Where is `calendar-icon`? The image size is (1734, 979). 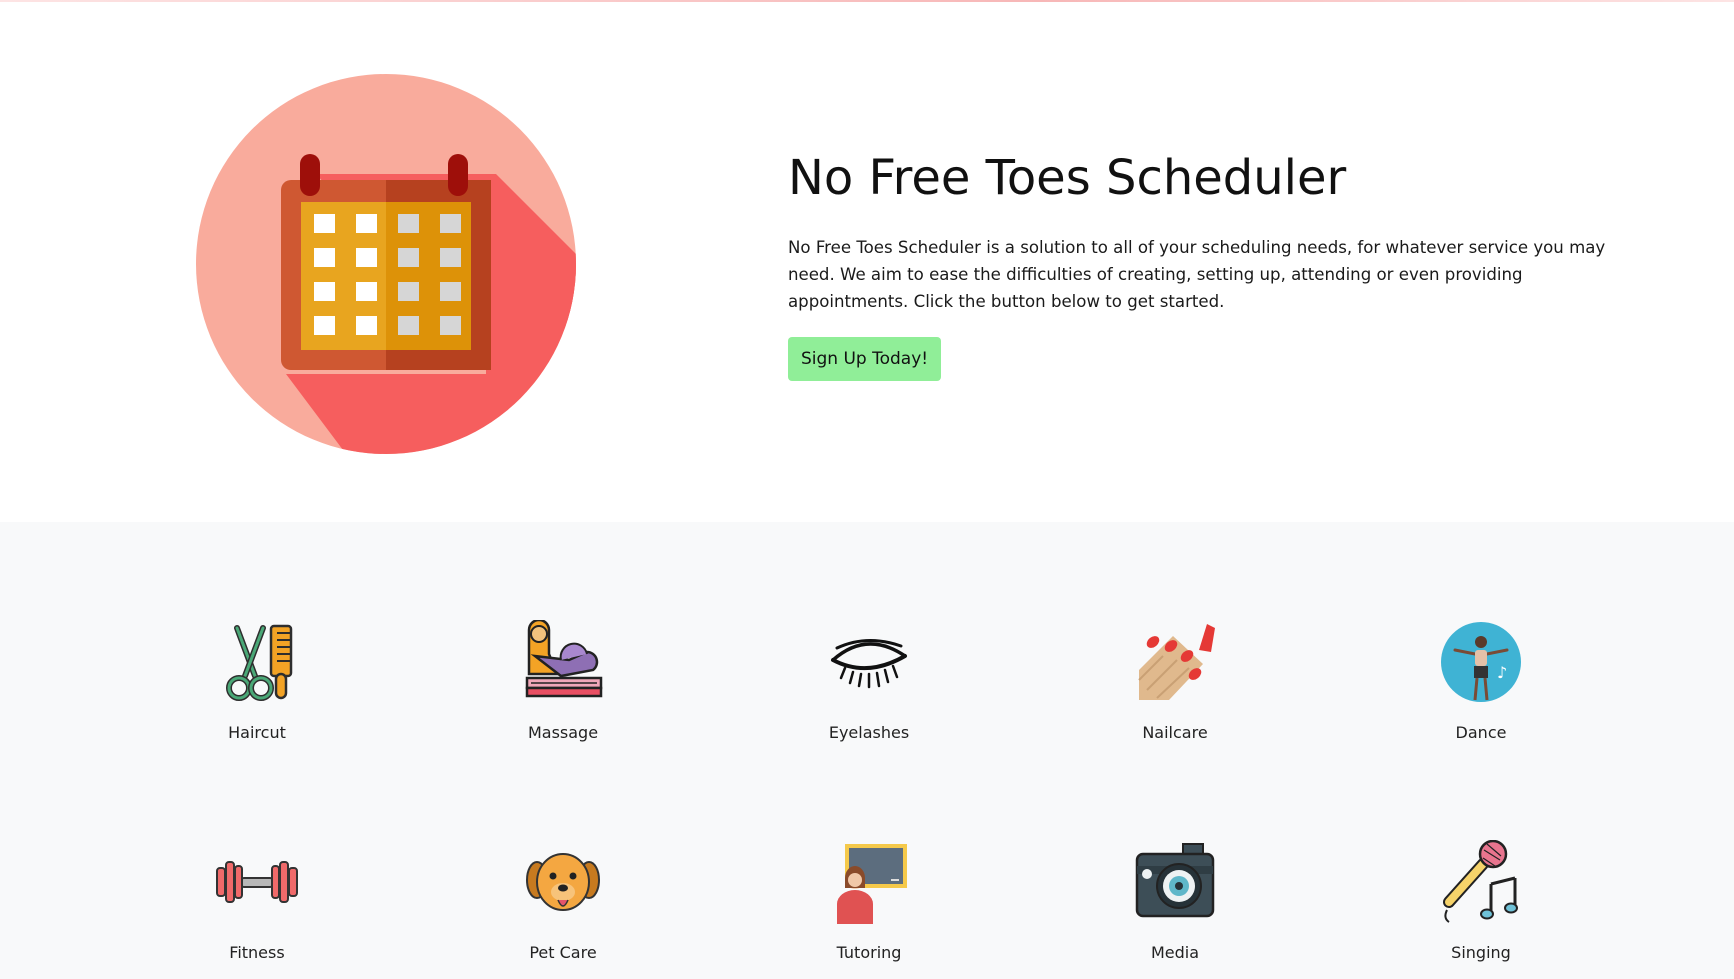 calendar-icon is located at coordinates (386, 264).